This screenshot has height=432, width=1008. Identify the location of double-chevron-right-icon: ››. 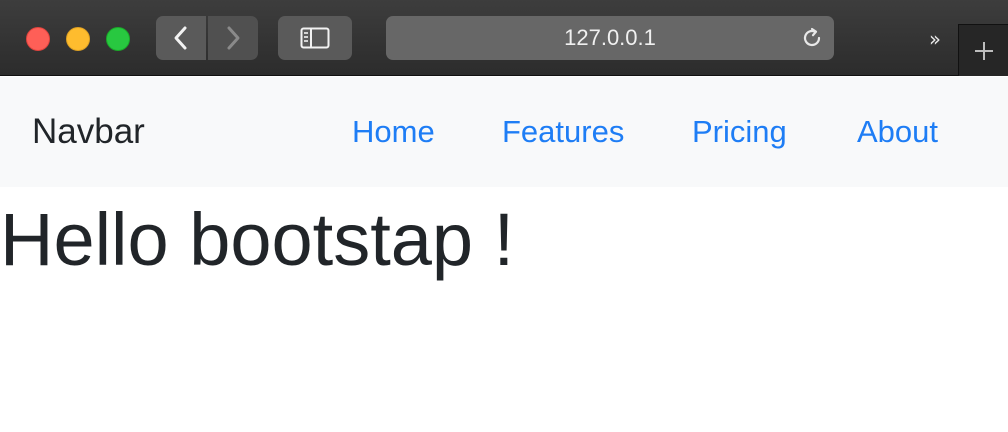
(935, 39).